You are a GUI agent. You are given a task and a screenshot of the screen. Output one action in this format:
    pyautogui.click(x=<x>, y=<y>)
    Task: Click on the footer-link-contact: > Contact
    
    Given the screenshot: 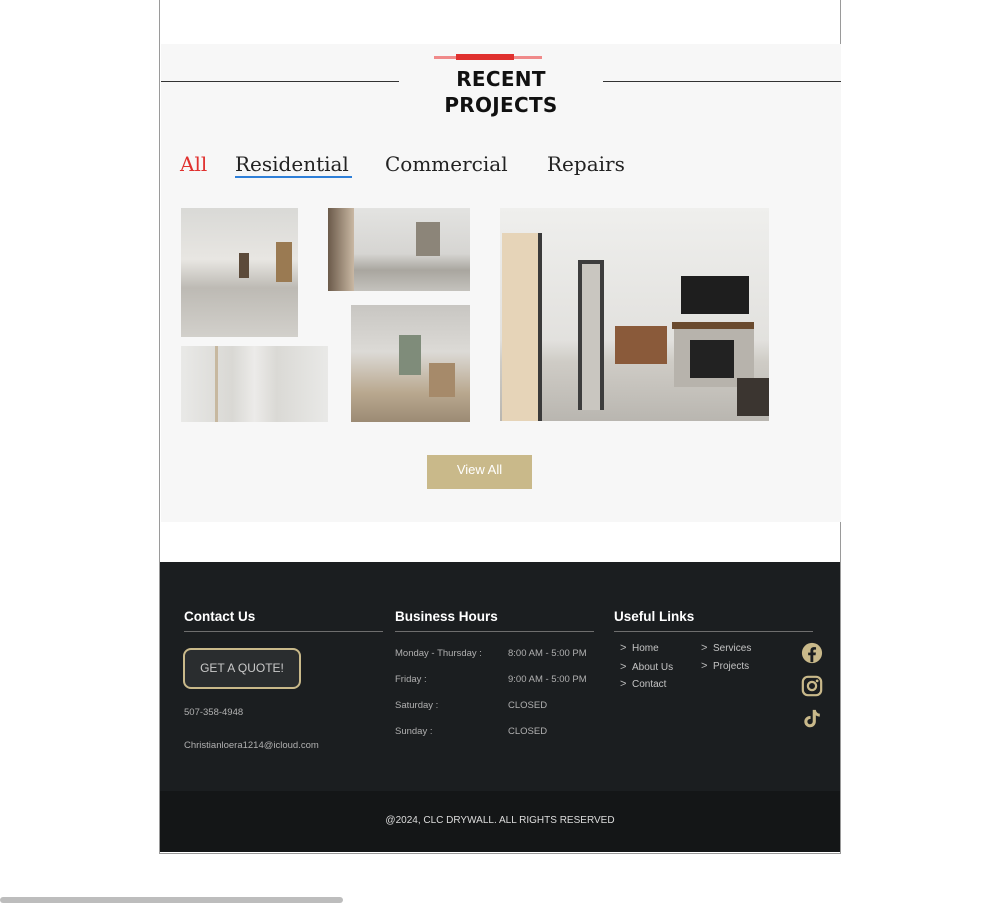 What is the action you would take?
    pyautogui.click(x=643, y=684)
    